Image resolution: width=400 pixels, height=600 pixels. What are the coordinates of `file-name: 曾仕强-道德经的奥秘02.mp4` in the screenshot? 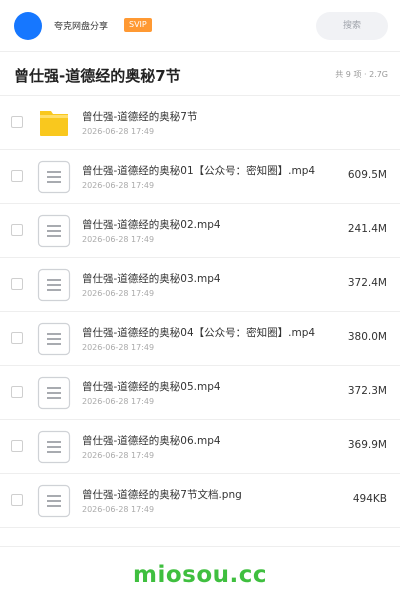 It's located at (151, 225).